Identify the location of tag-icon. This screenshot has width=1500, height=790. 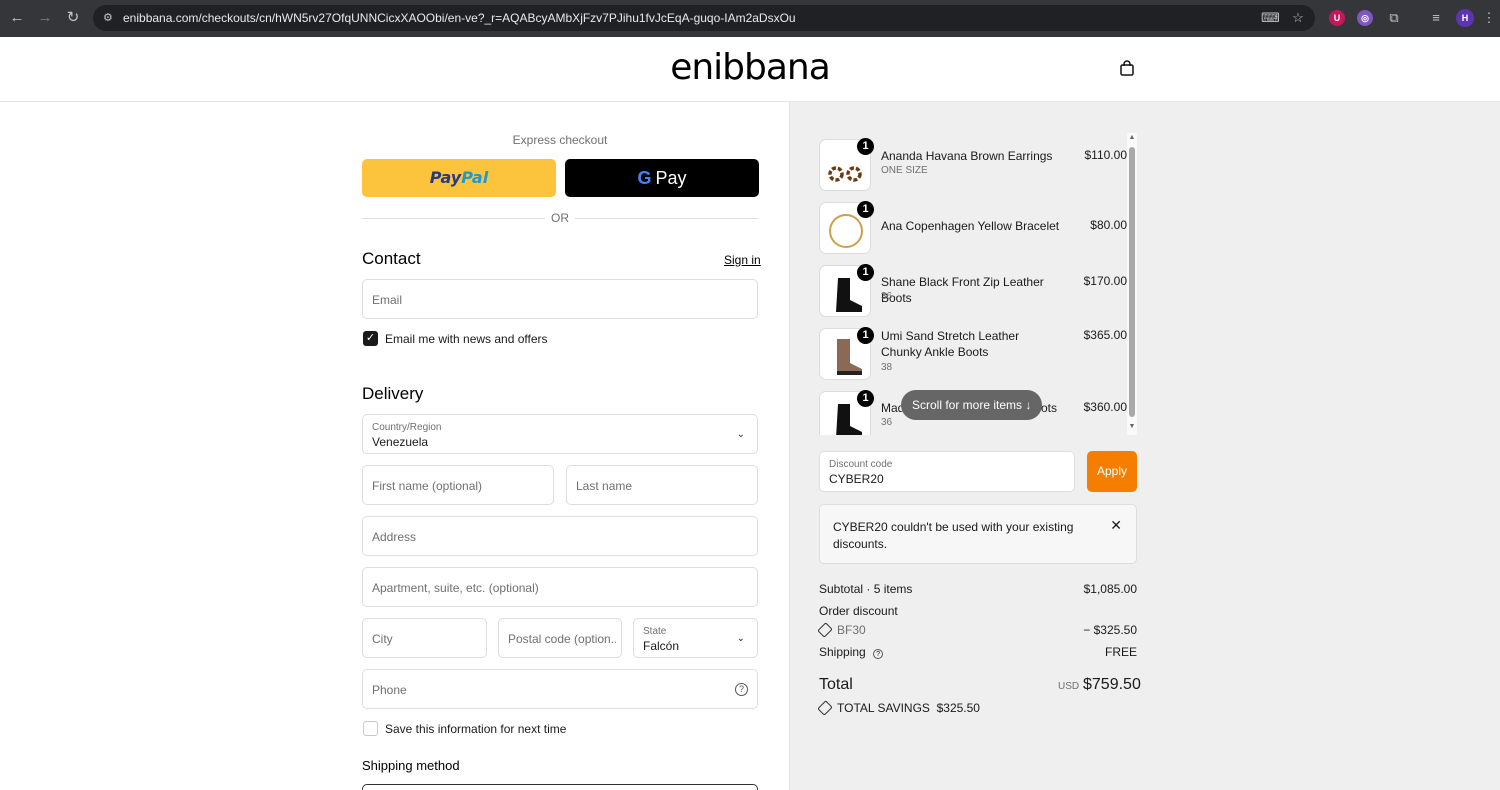
(825, 630).